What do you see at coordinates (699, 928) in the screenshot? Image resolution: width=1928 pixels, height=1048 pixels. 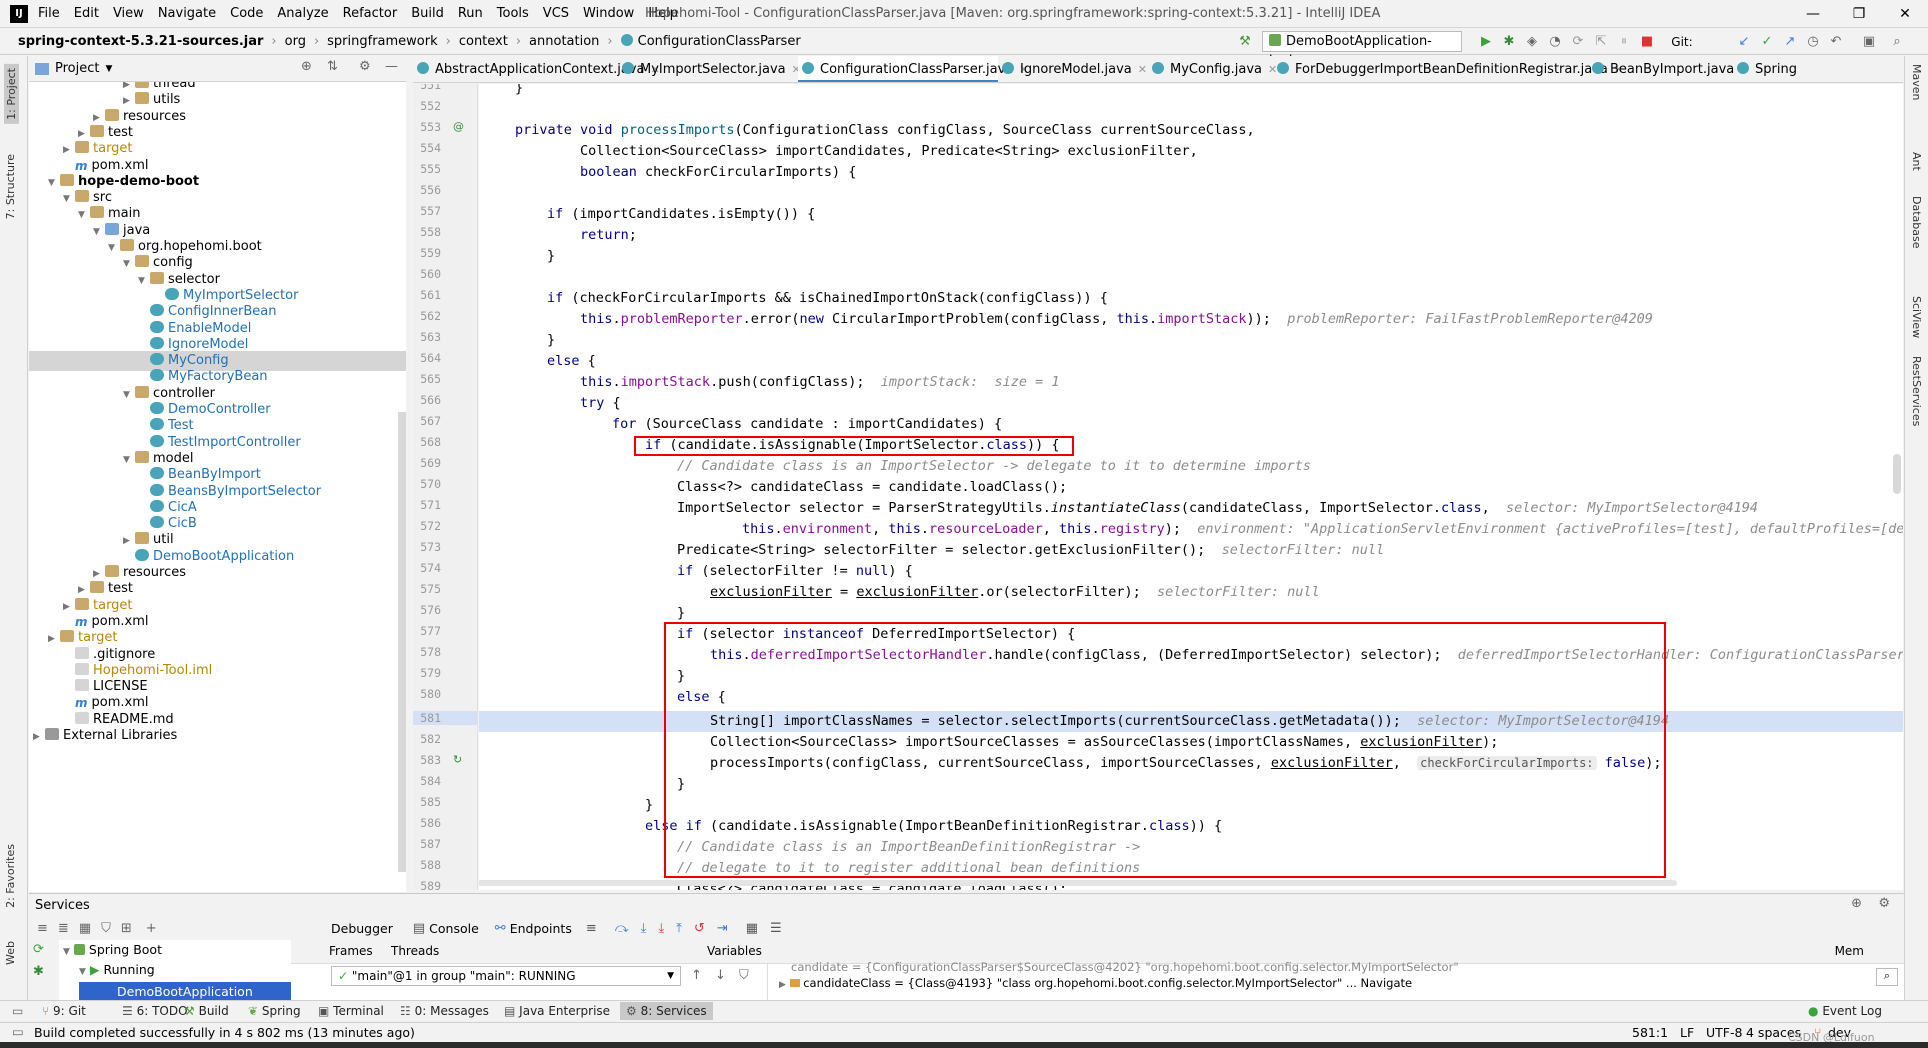 I see `drop-frame-icon: ↺` at bounding box center [699, 928].